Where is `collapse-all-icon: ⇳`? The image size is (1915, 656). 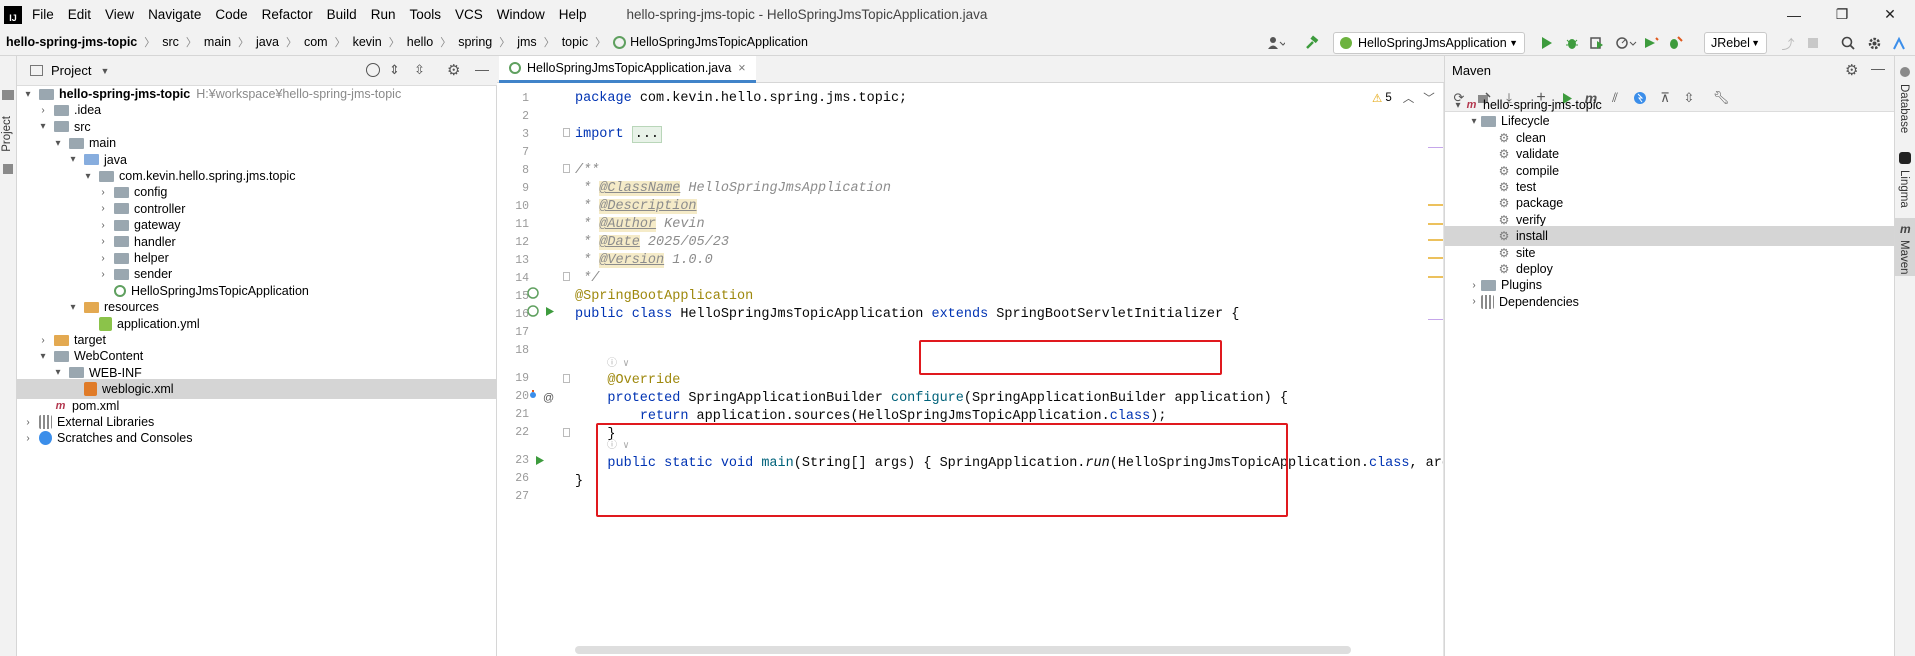 collapse-all-icon: ⇳ is located at coordinates (419, 70).